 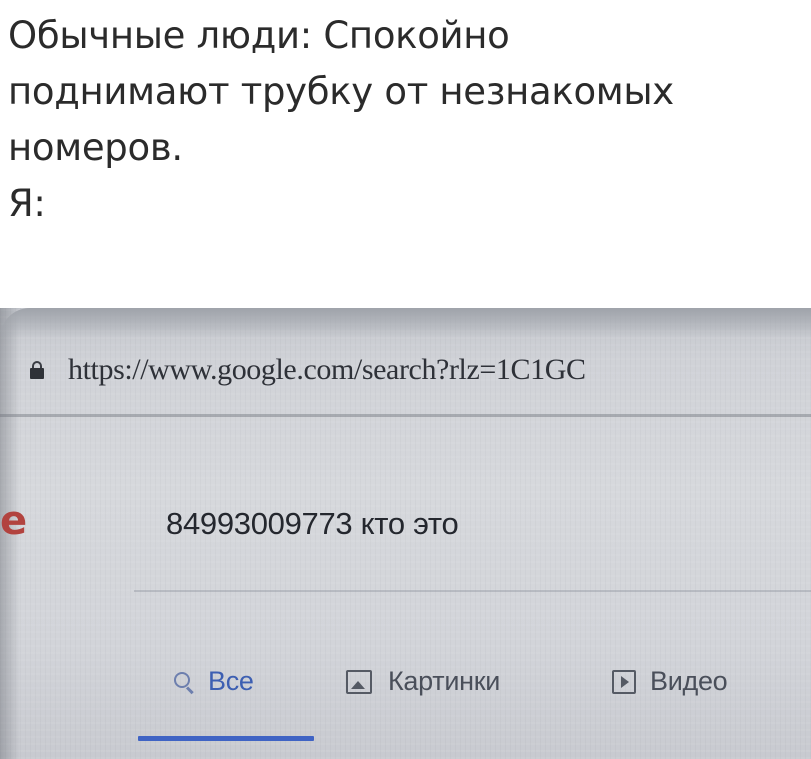 I want to click on search-icon, so click(x=184, y=682).